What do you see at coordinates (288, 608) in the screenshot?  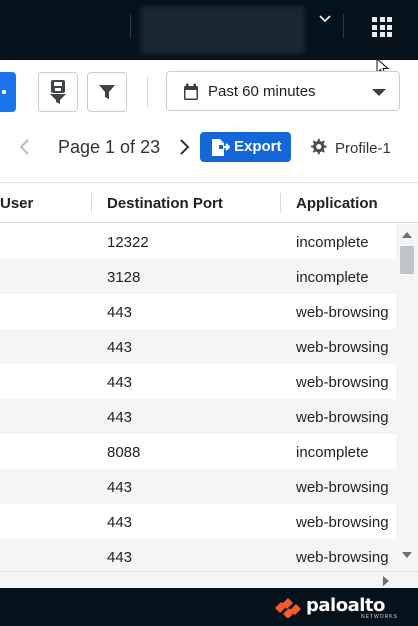 I see `paloalto-mark-icon` at bounding box center [288, 608].